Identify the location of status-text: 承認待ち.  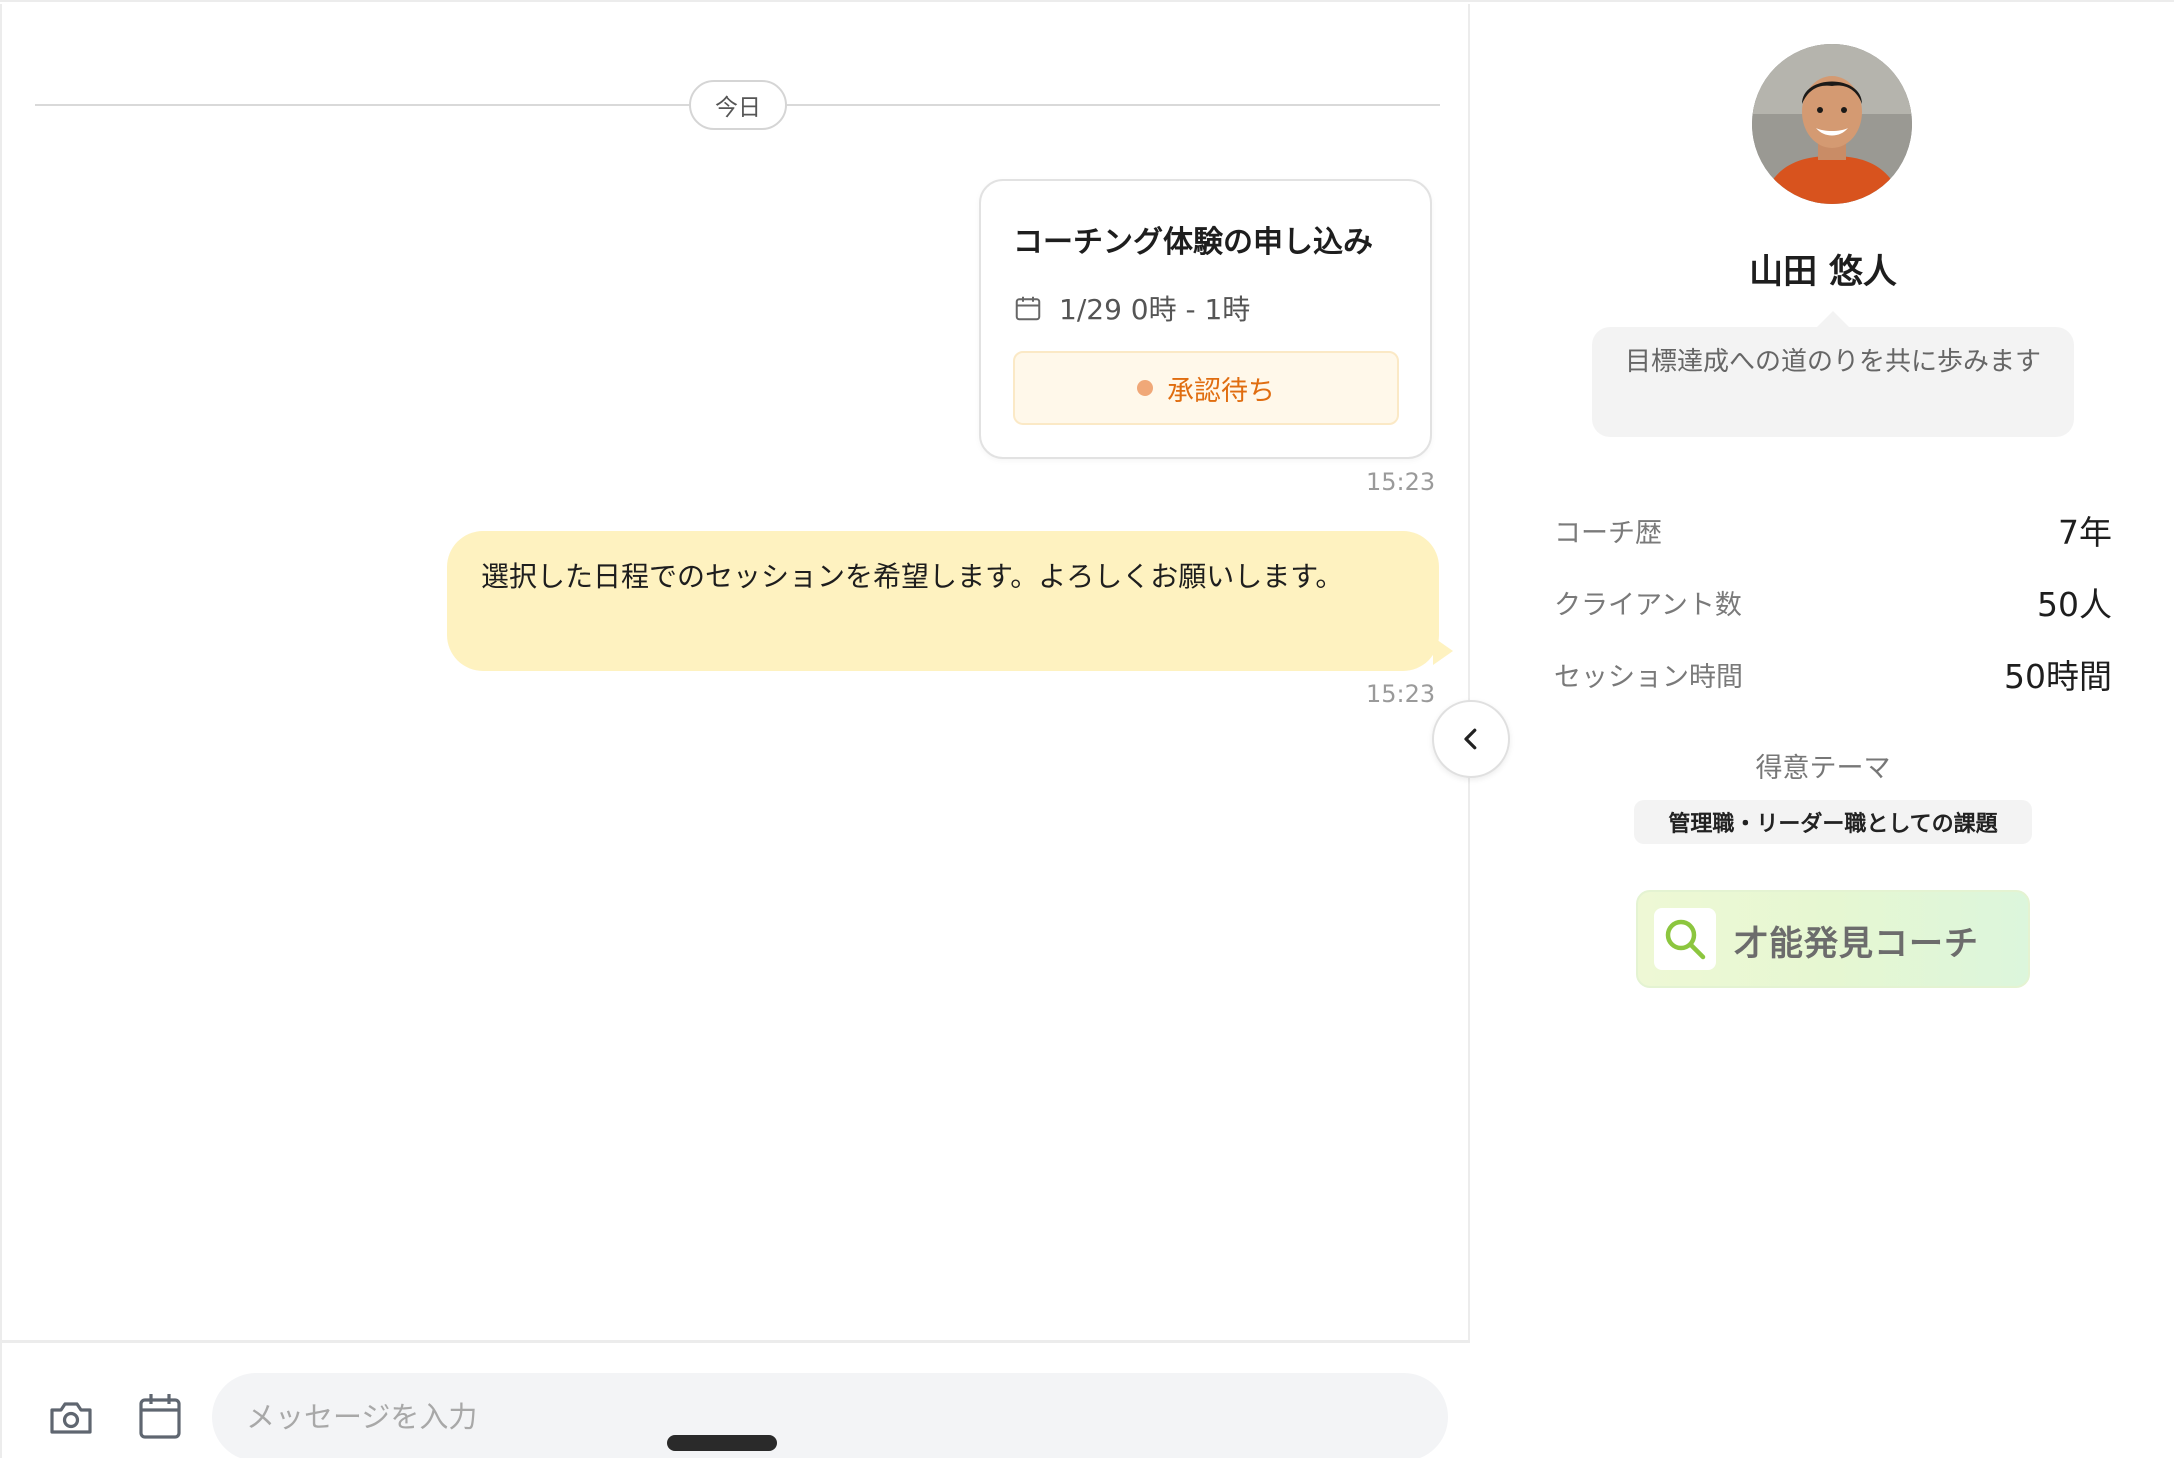
(1221, 391).